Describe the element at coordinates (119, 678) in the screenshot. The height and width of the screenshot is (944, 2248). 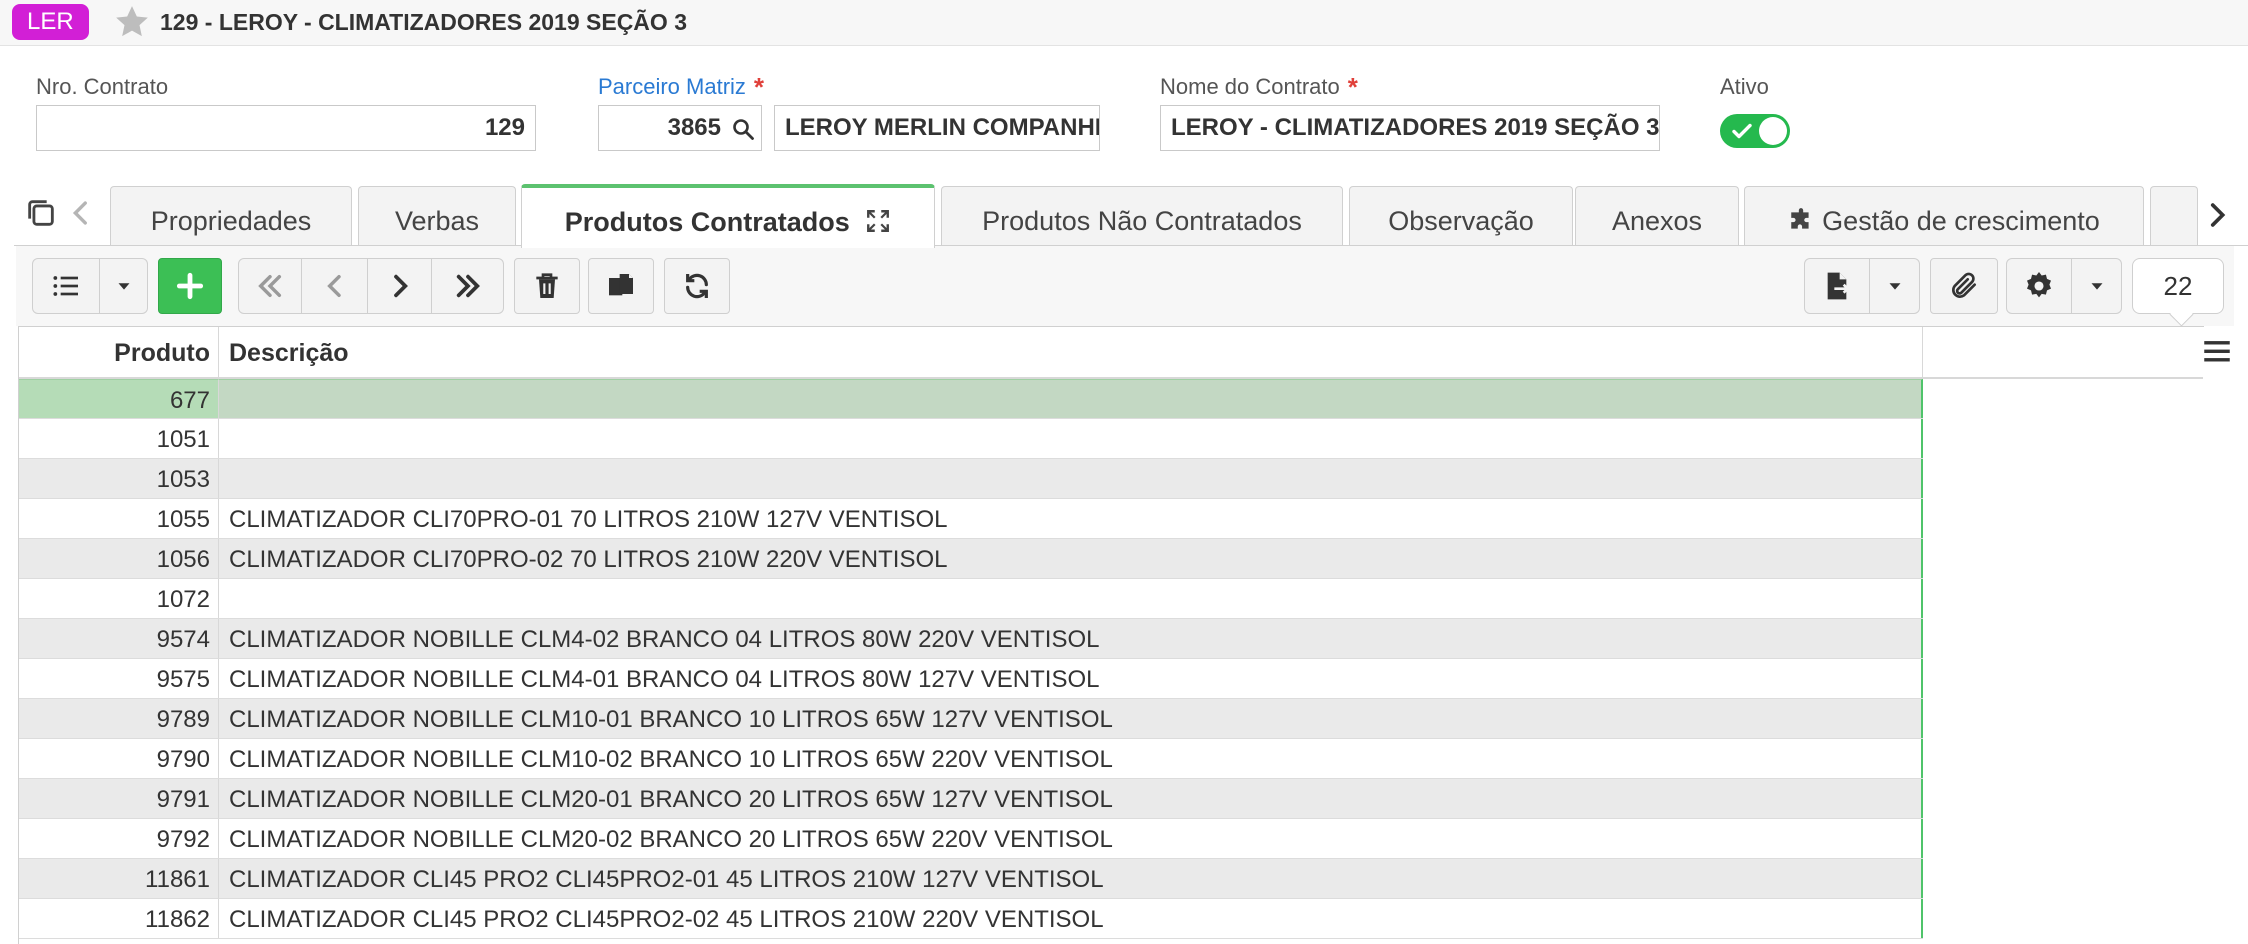
I see `cell-produto: 9575` at that location.